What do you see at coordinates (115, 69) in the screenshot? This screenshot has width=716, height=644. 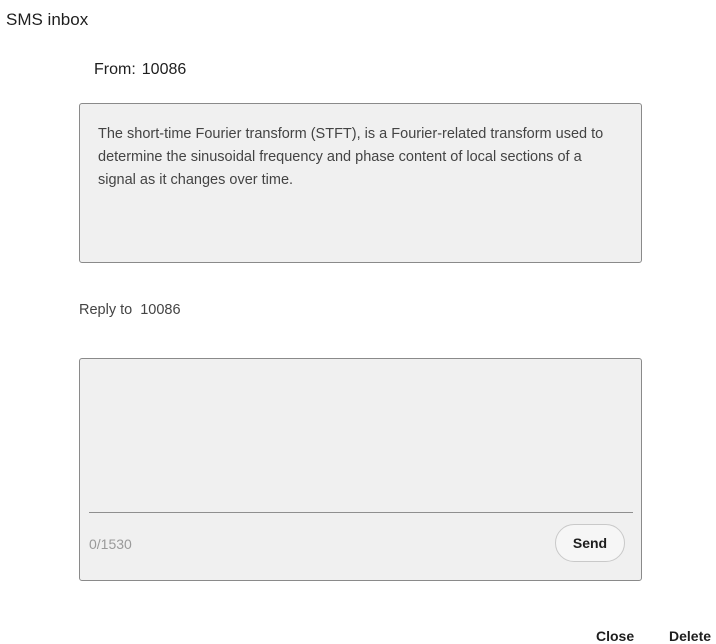 I see `from-label: From:` at bounding box center [115, 69].